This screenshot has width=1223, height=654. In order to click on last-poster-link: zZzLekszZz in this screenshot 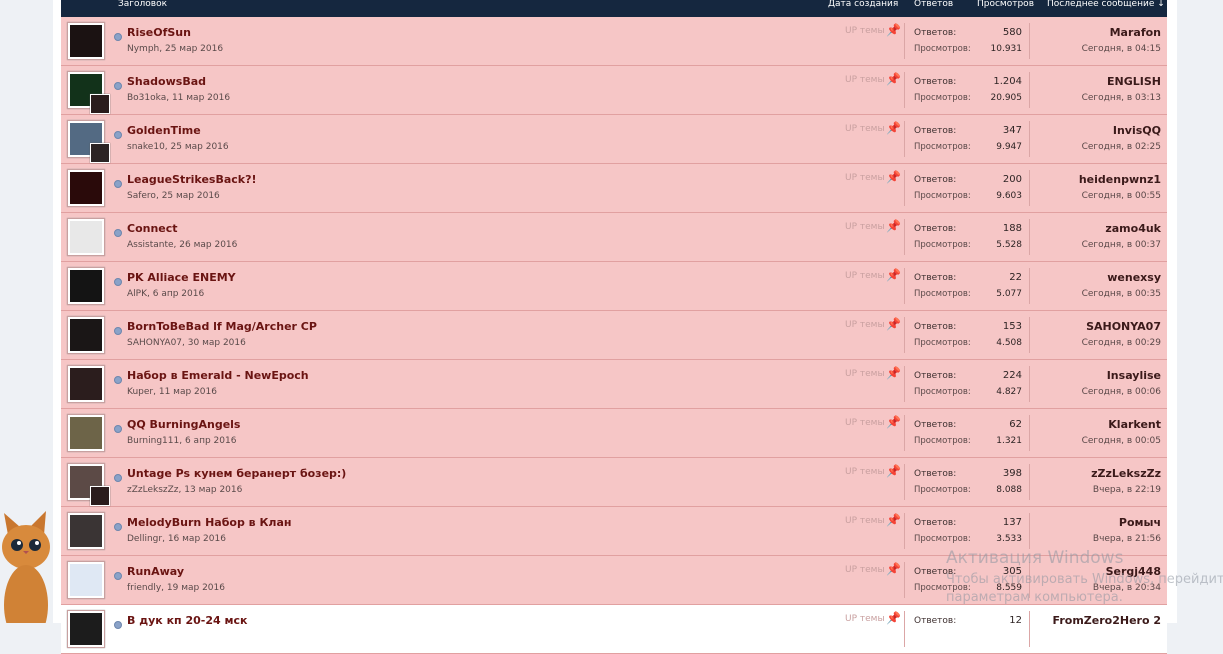, I will do `click(1126, 473)`.